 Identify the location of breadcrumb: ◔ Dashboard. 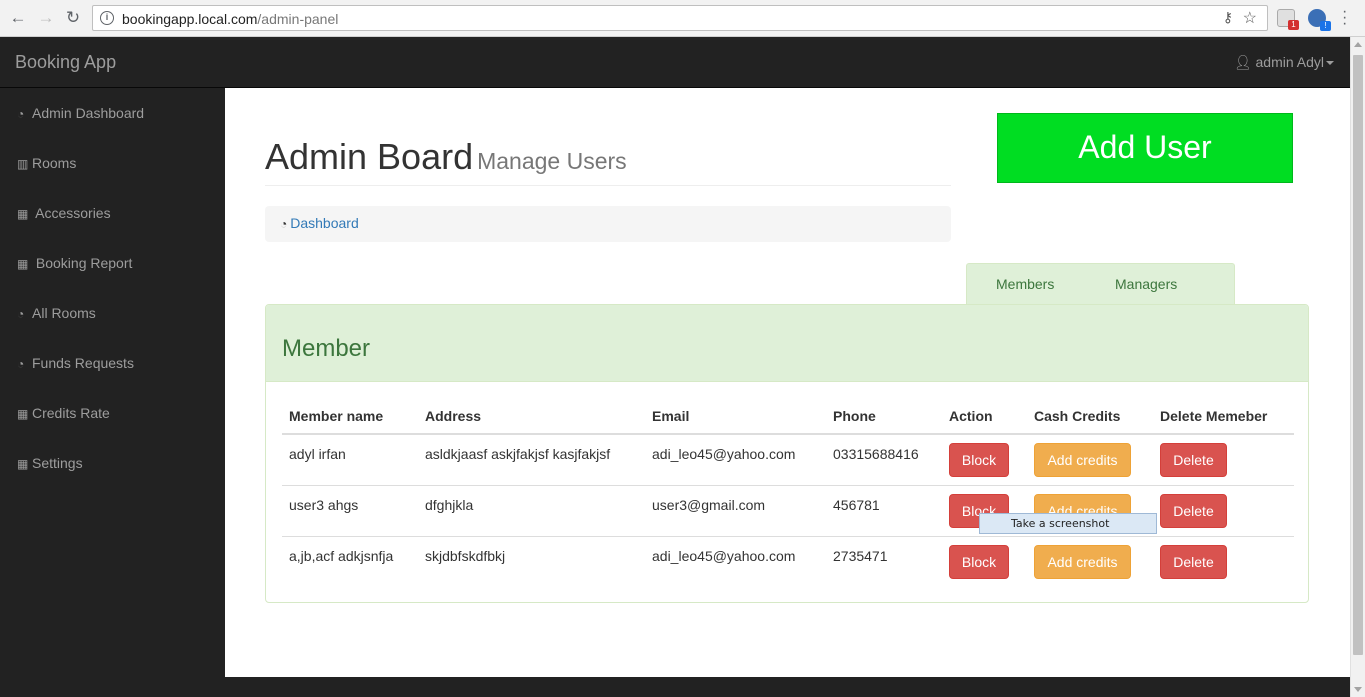
(608, 224).